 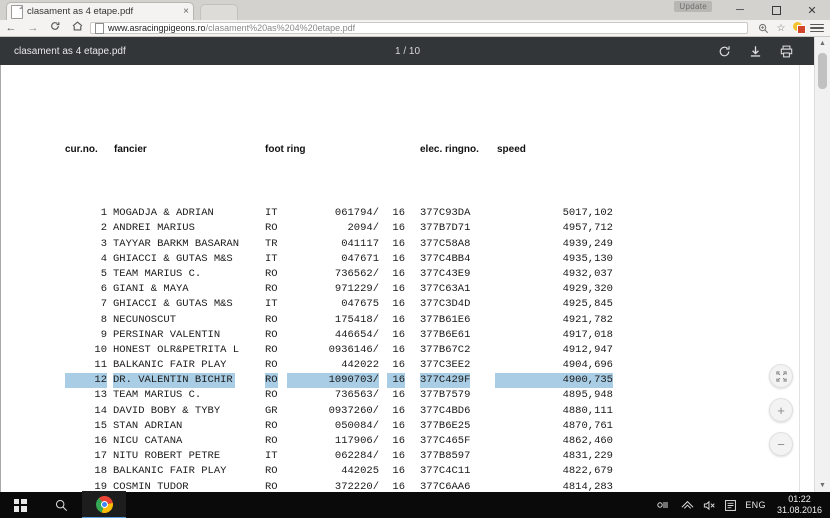 What do you see at coordinates (822, 485) in the screenshot?
I see `scroll-down-arrow-icon: ▼` at bounding box center [822, 485].